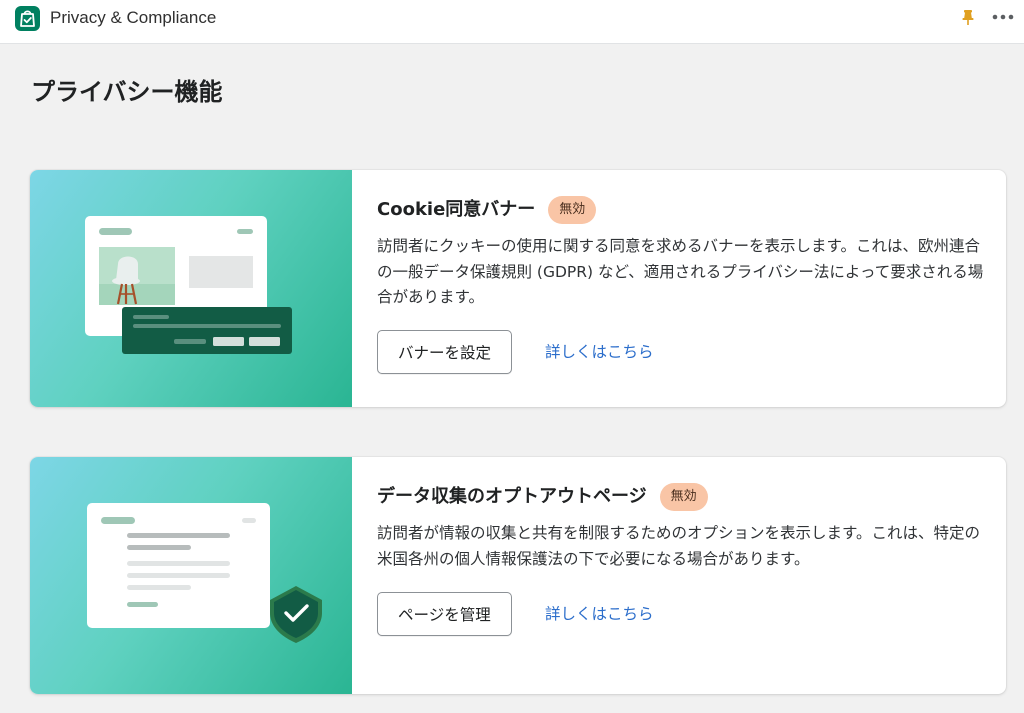 The height and width of the screenshot is (713, 1024). Describe the element at coordinates (191, 288) in the screenshot. I see `cookie-banner-illustration` at that location.